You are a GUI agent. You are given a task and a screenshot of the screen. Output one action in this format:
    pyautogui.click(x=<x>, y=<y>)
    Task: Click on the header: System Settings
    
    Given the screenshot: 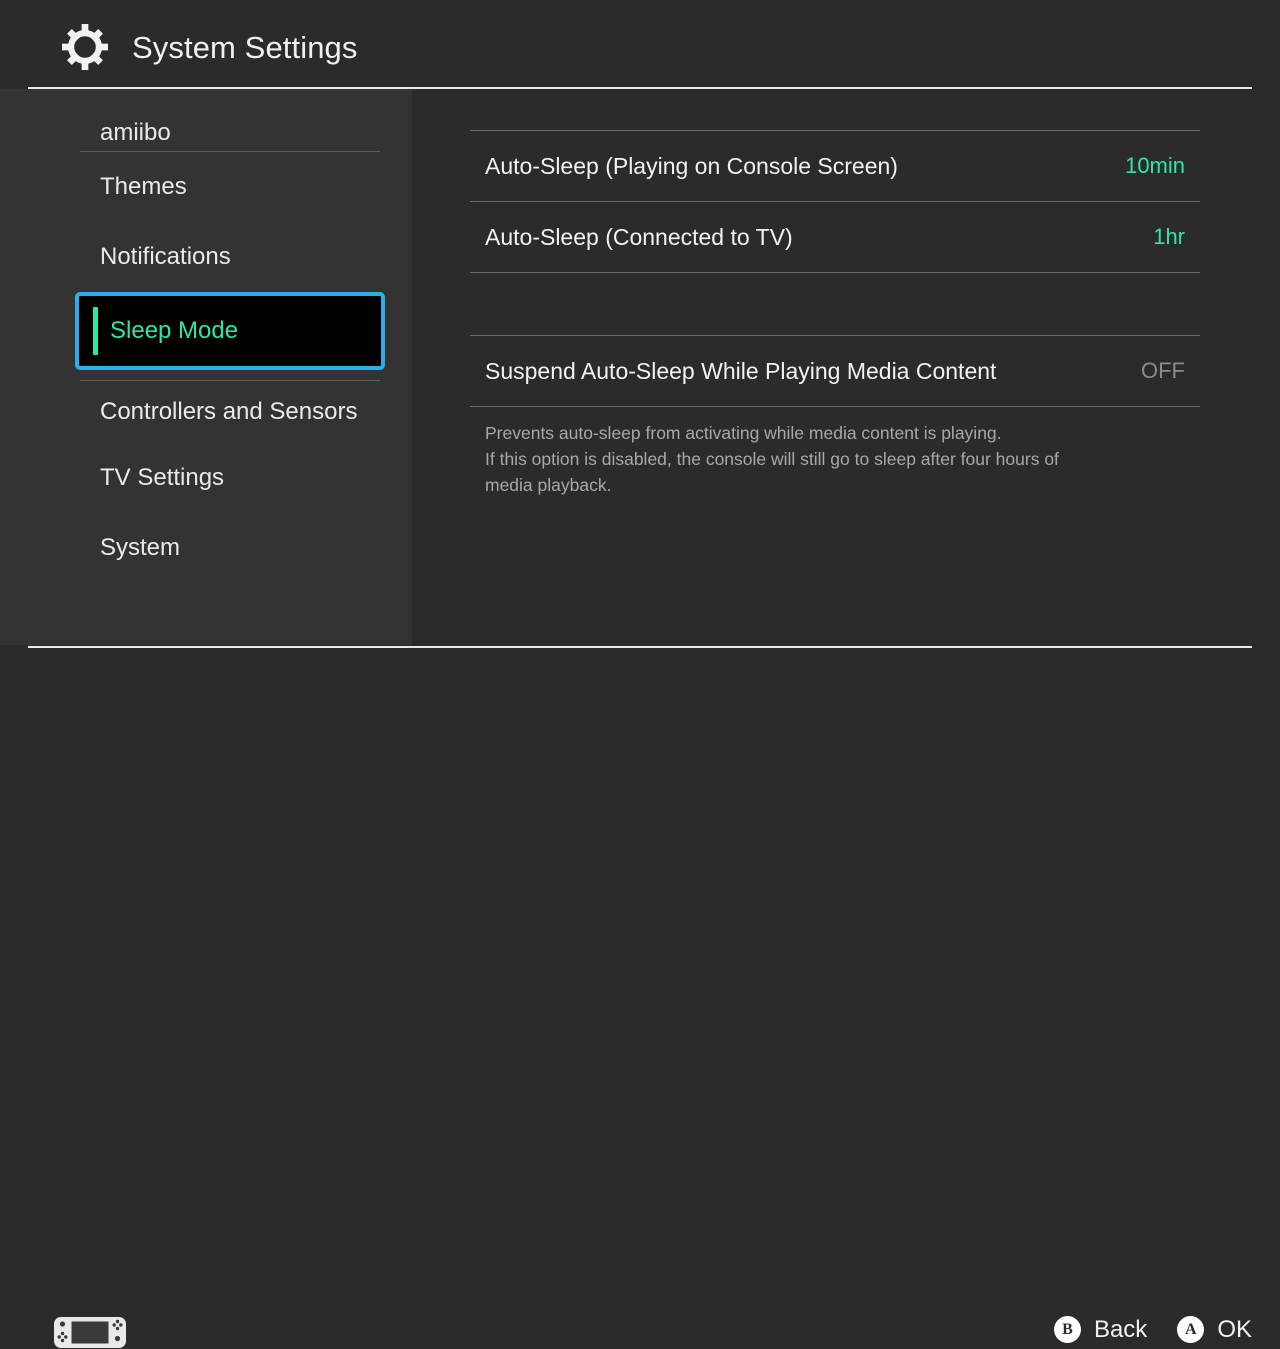 What is the action you would take?
    pyautogui.click(x=640, y=44)
    